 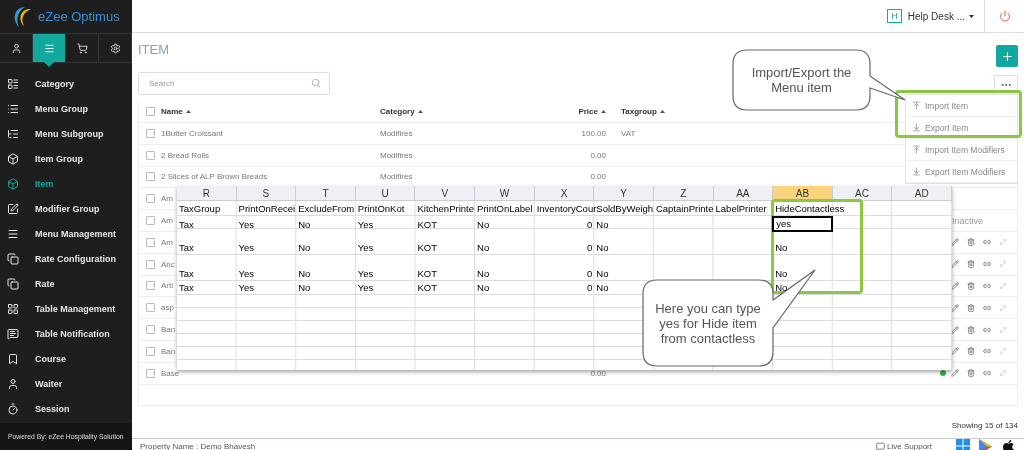 What do you see at coordinates (1004, 16) in the screenshot?
I see `power-icon` at bounding box center [1004, 16].